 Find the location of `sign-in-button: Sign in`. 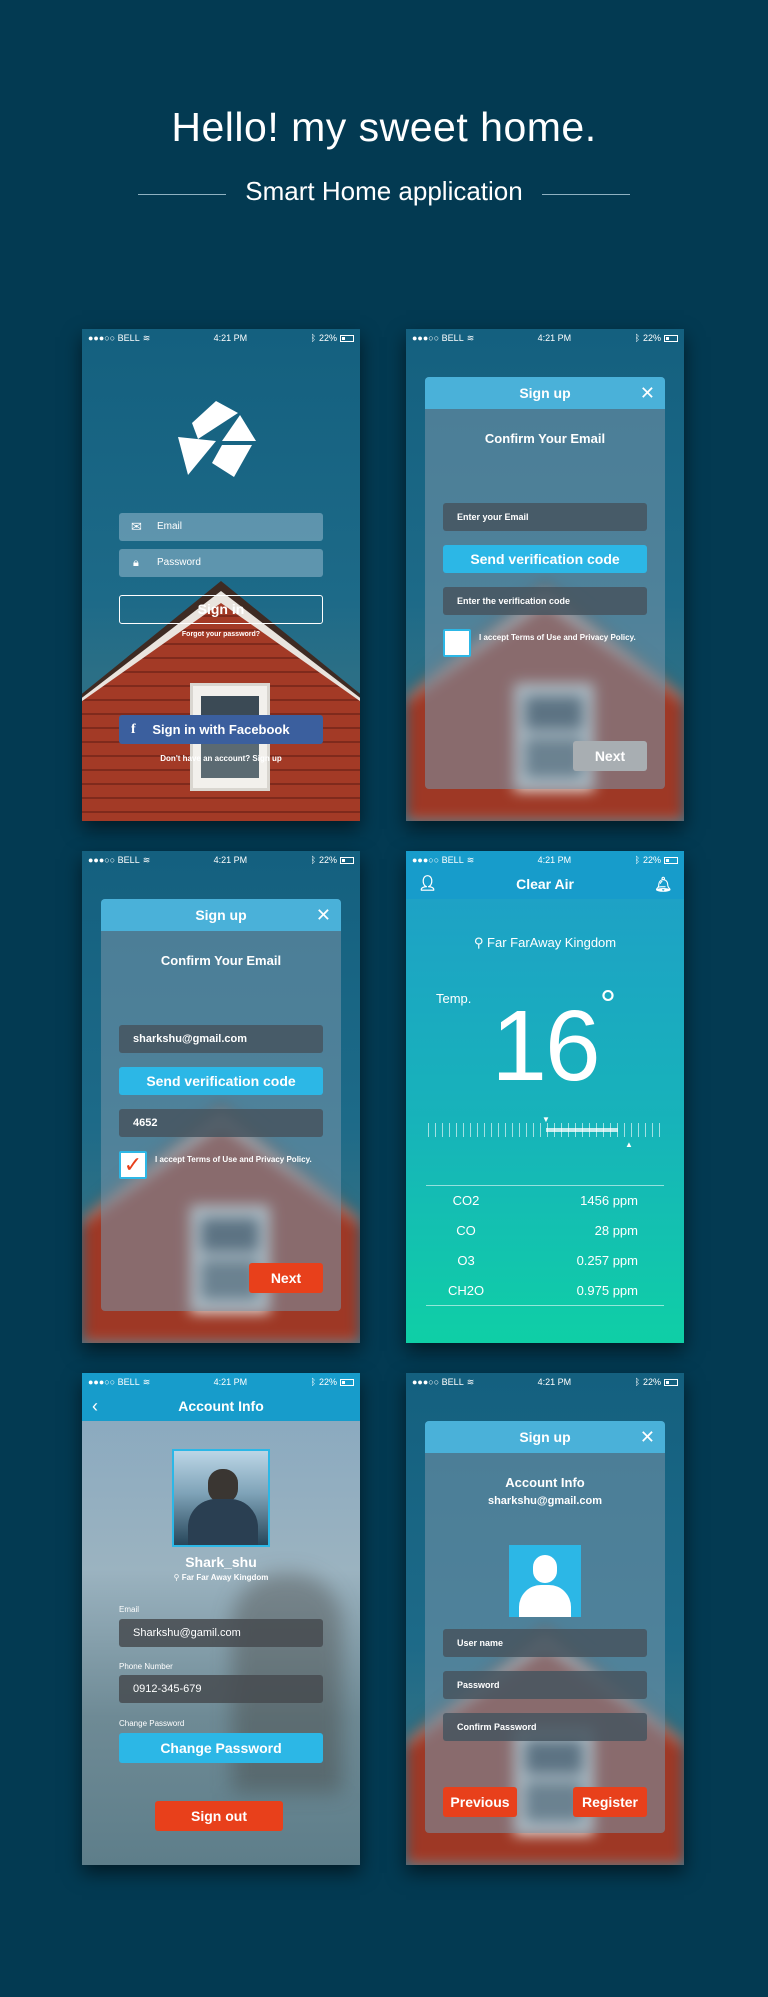

sign-in-button: Sign in is located at coordinates (221, 609).